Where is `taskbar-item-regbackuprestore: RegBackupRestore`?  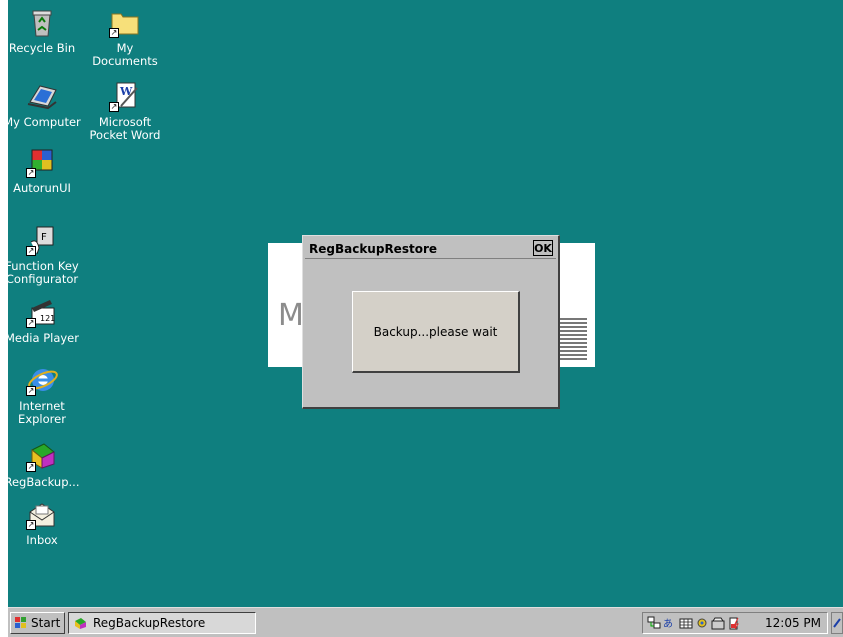
taskbar-item-regbackuprestore: RegBackupRestore is located at coordinates (162, 623).